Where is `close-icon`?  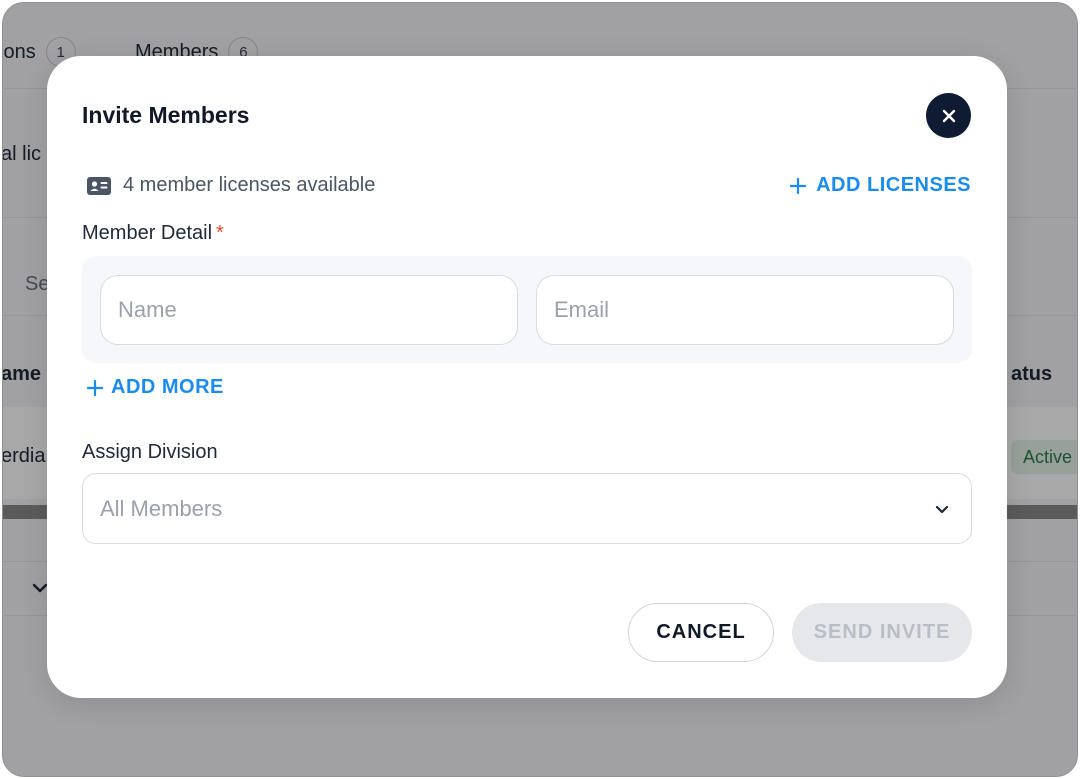
close-icon is located at coordinates (948, 115).